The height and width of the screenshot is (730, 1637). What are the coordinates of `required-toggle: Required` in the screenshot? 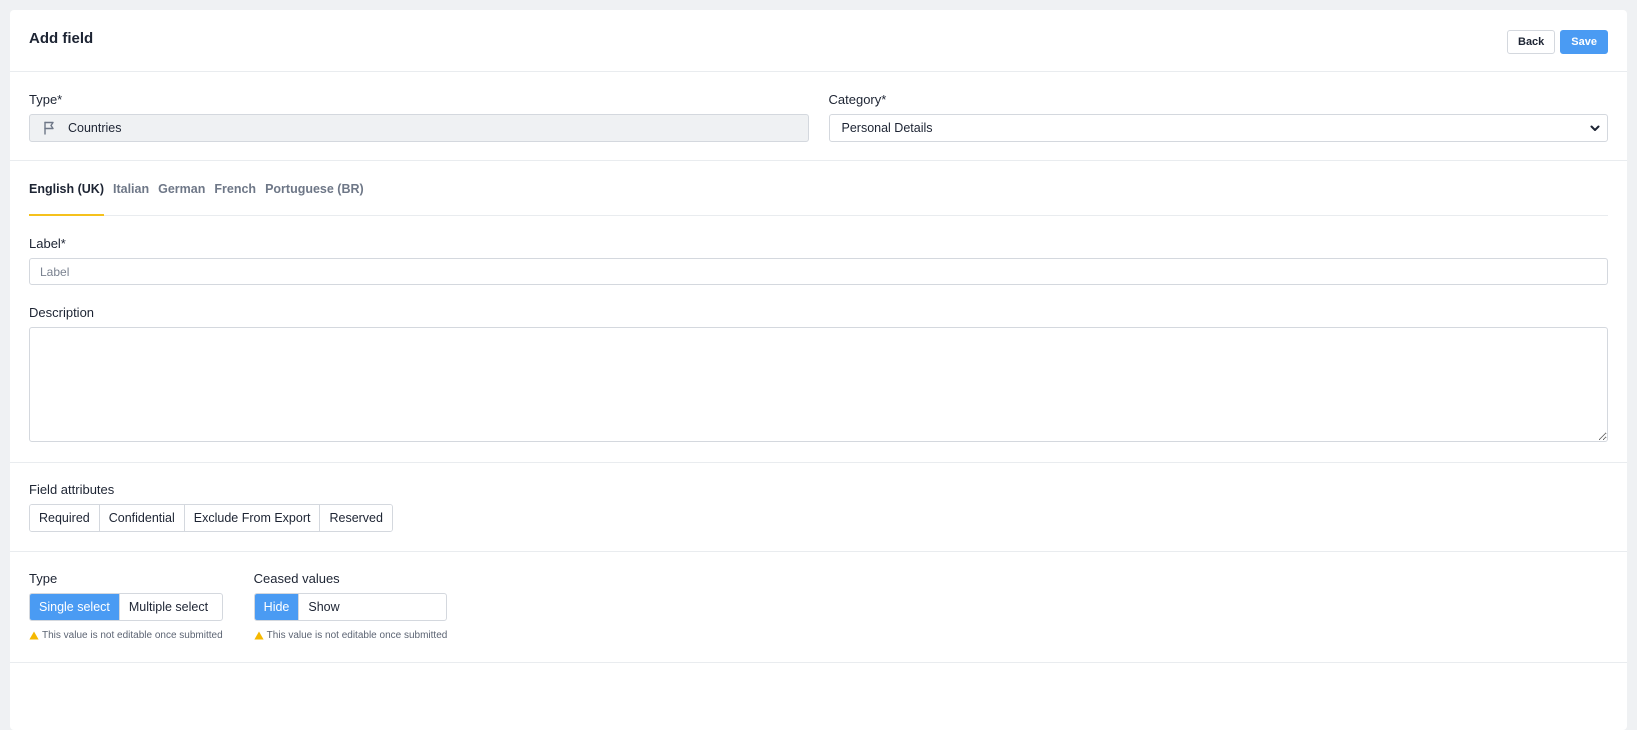 It's located at (65, 518).